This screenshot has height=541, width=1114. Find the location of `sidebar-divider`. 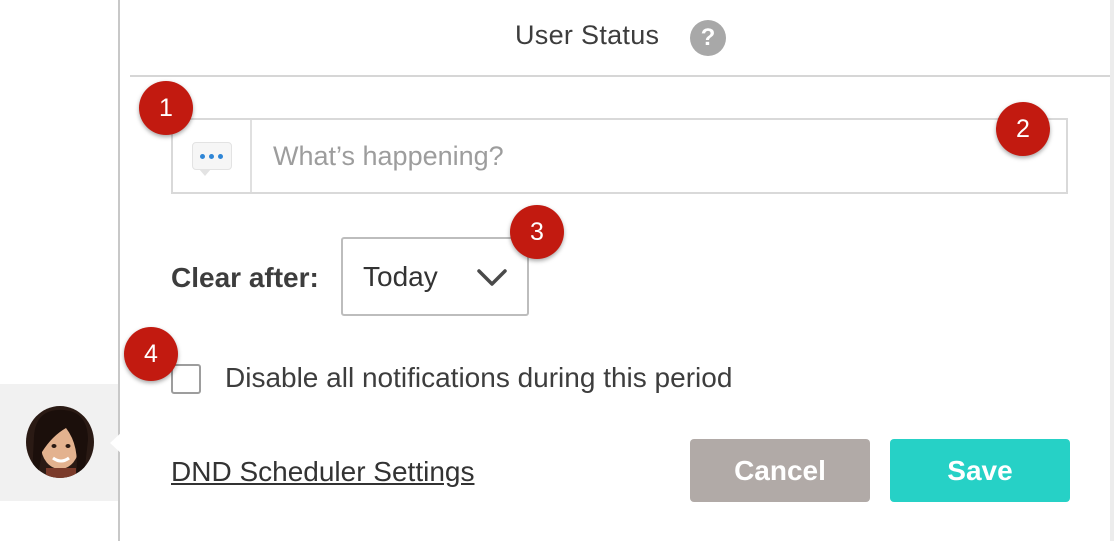

sidebar-divider is located at coordinates (119, 270).